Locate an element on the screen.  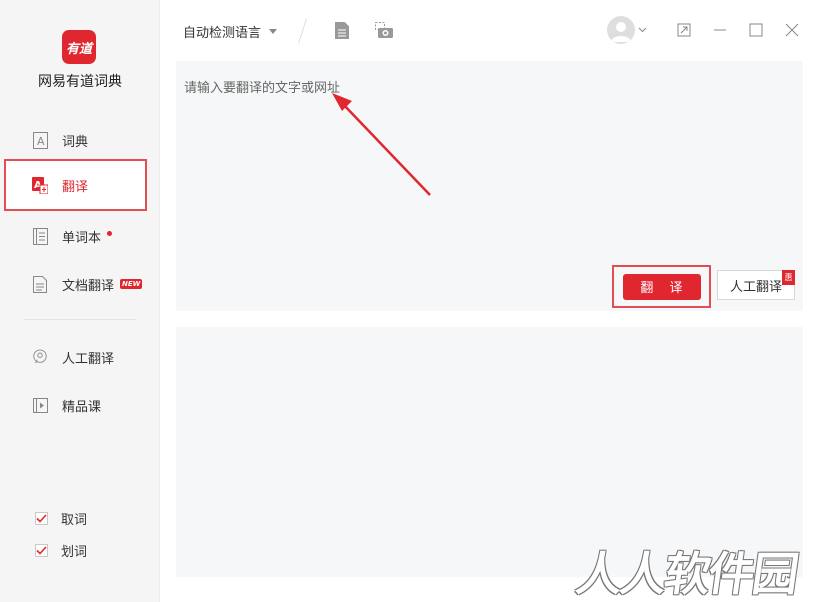
discount-badge: 惠 is located at coordinates (788, 277).